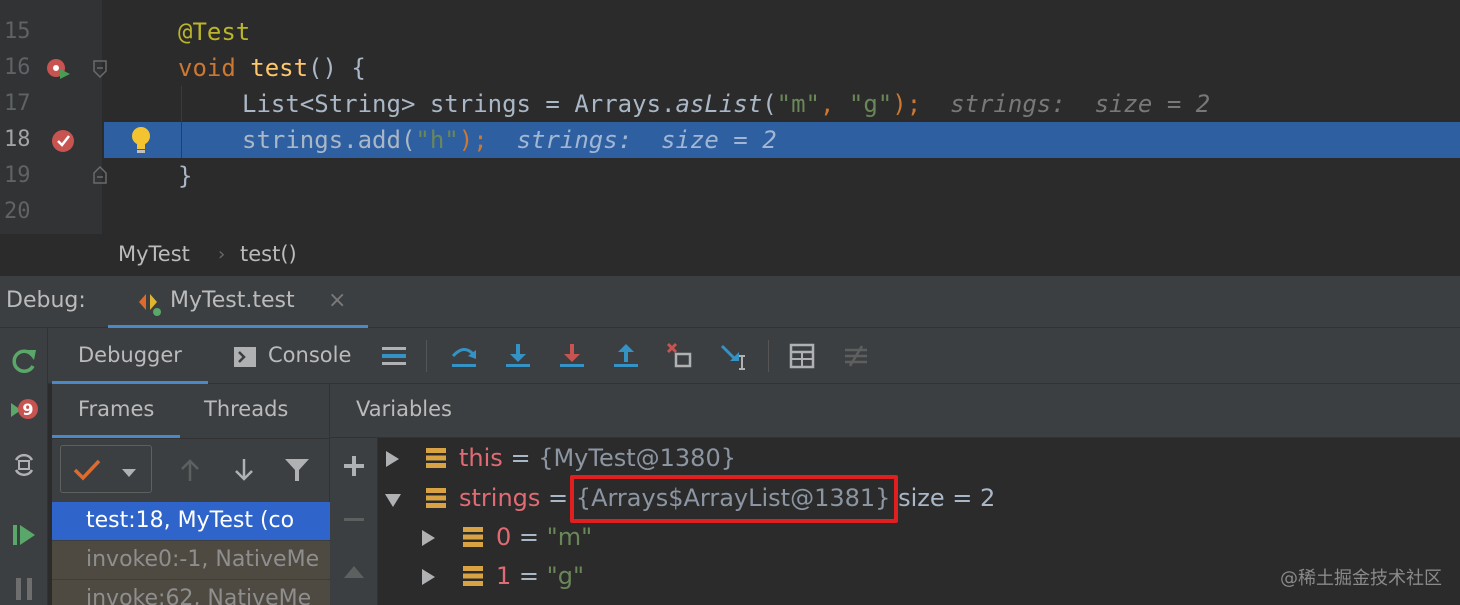 This screenshot has height=605, width=1460. What do you see at coordinates (59, 69) in the screenshot?
I see `run-breakpoint-icon` at bounding box center [59, 69].